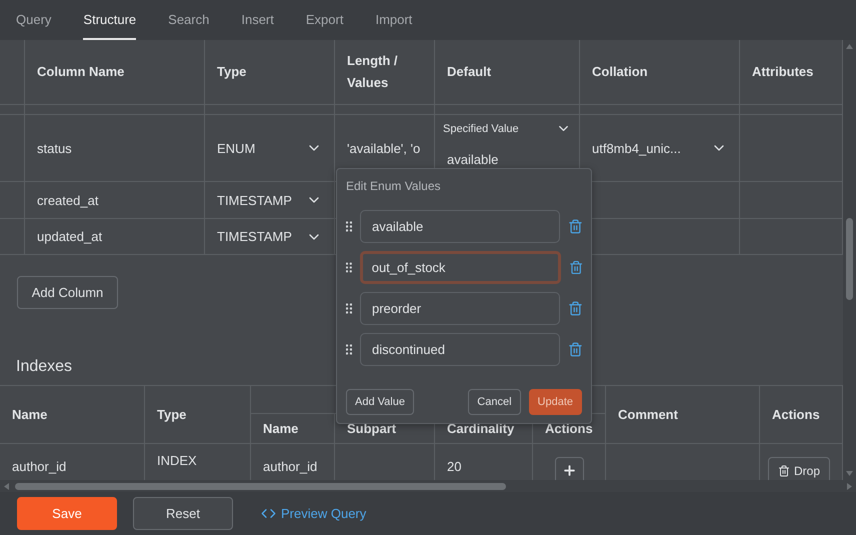  Describe the element at coordinates (290, 466) in the screenshot. I see `index-column-cell: author_id` at that location.